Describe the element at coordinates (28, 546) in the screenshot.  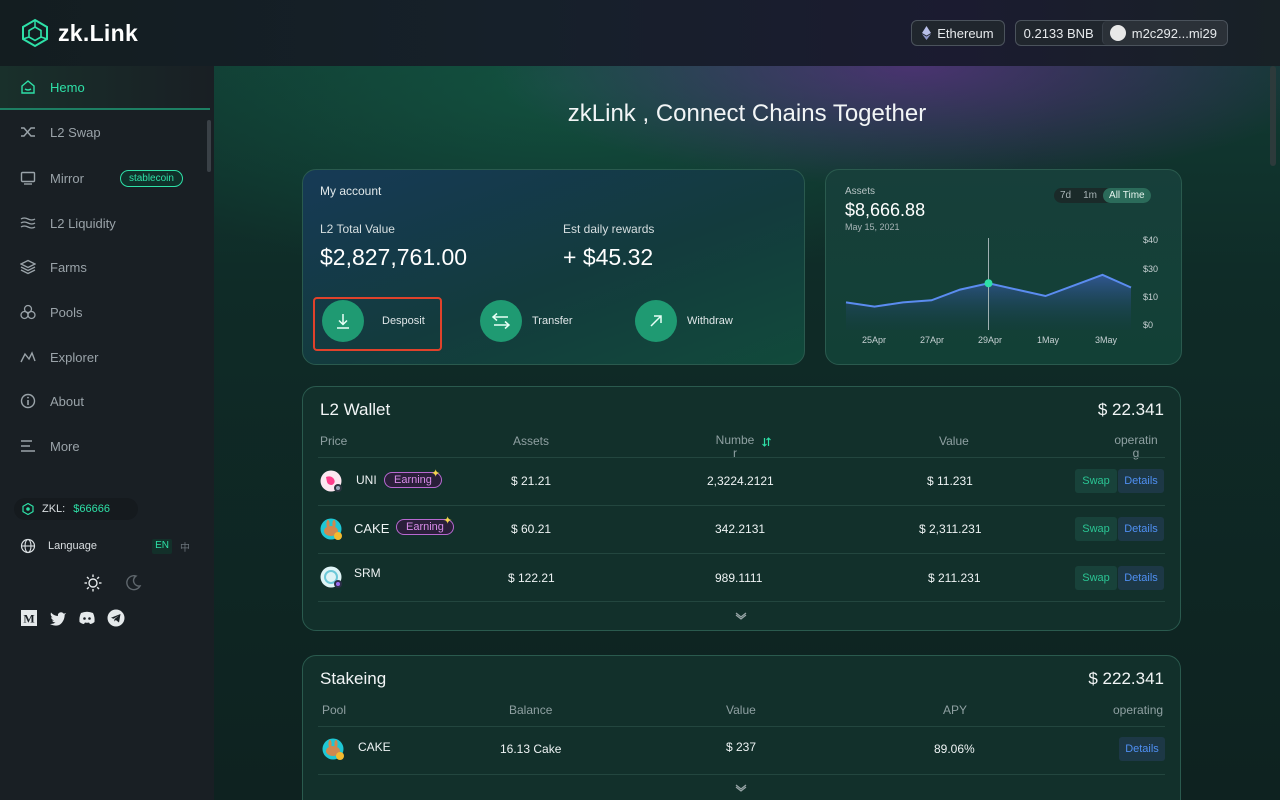
I see `globe-icon` at that location.